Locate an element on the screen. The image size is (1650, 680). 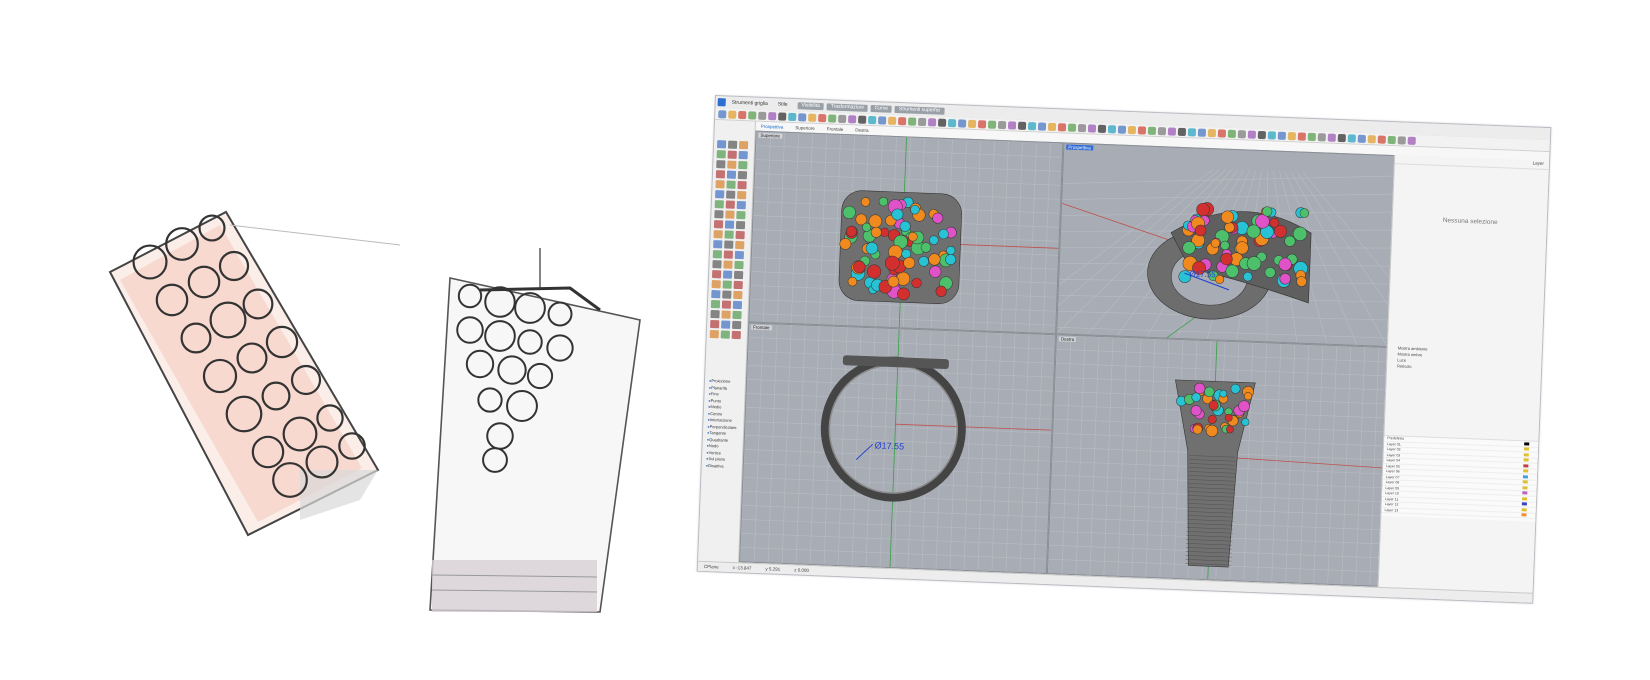
viewport-front: Ø17.55 Frontale is located at coordinates (898, 448).